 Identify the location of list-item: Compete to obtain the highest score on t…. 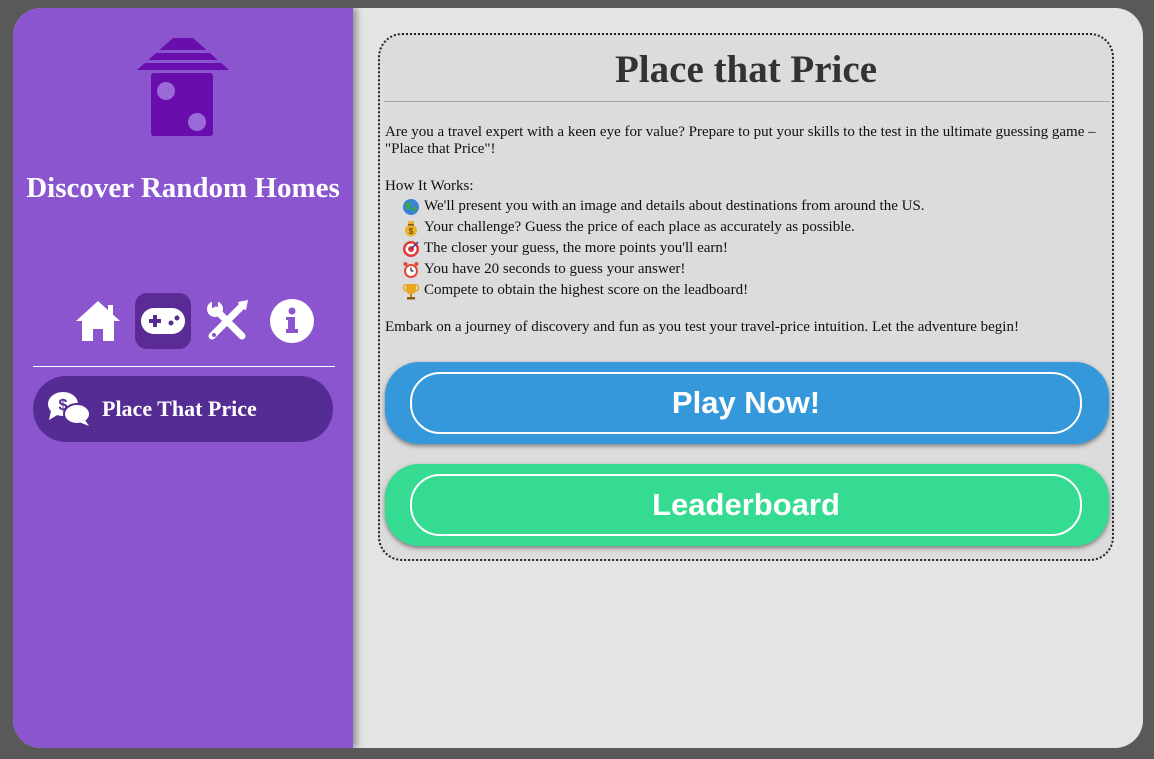
(663, 290).